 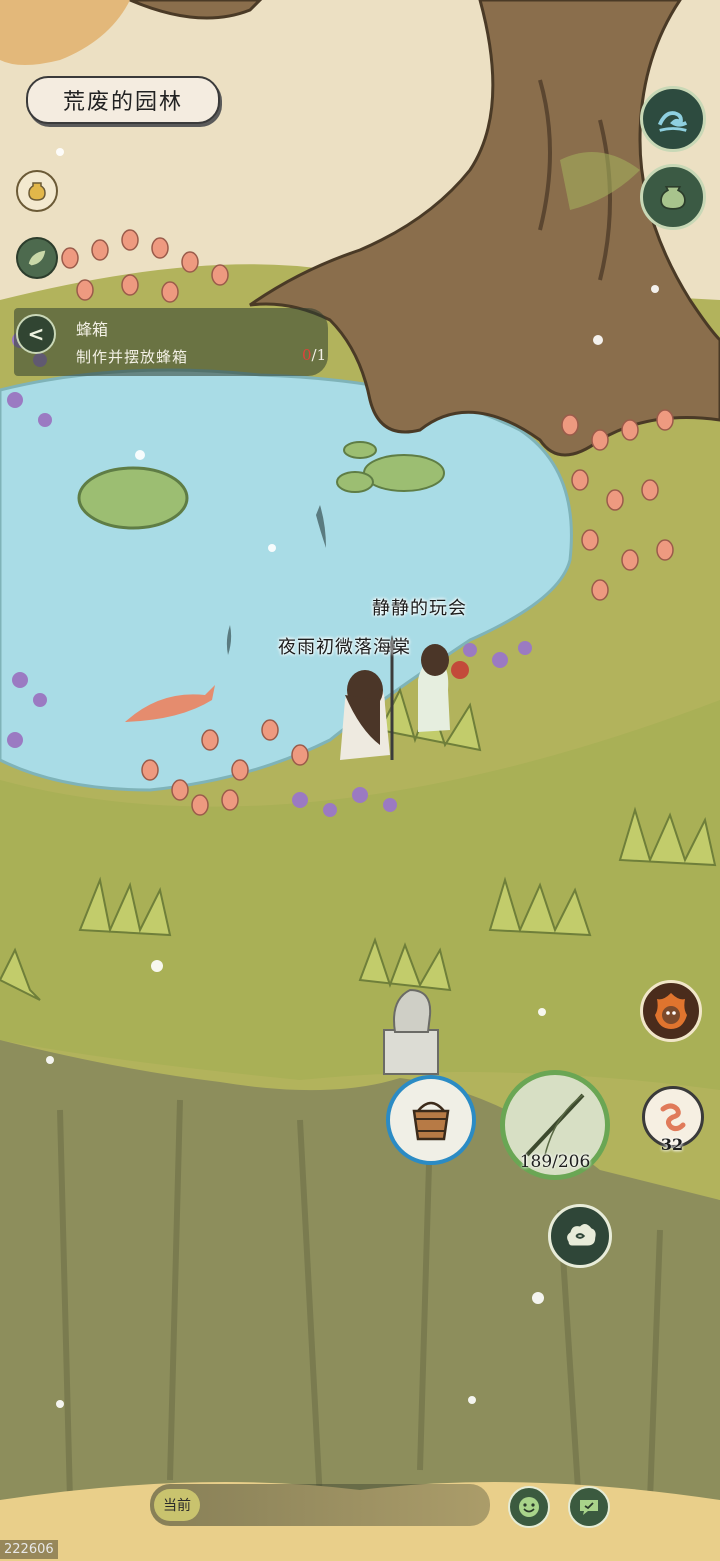 I want to click on chat-channel-tag: 当前, so click(x=177, y=1505).